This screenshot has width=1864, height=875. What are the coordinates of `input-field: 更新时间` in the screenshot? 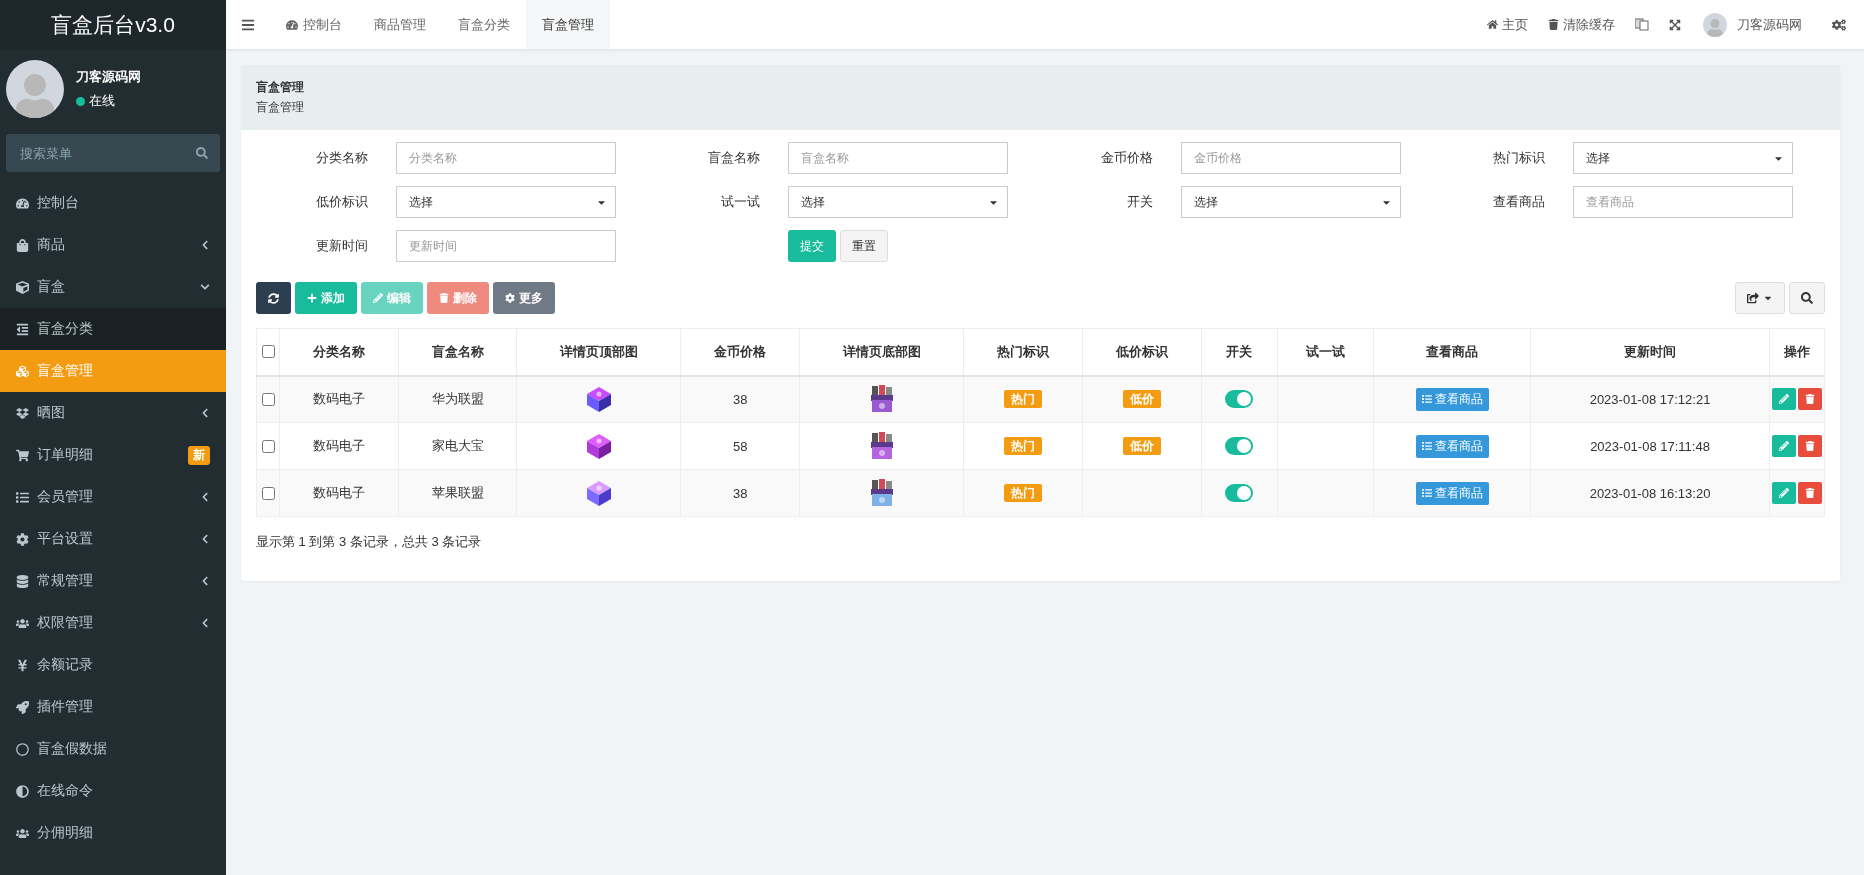 It's located at (506, 246).